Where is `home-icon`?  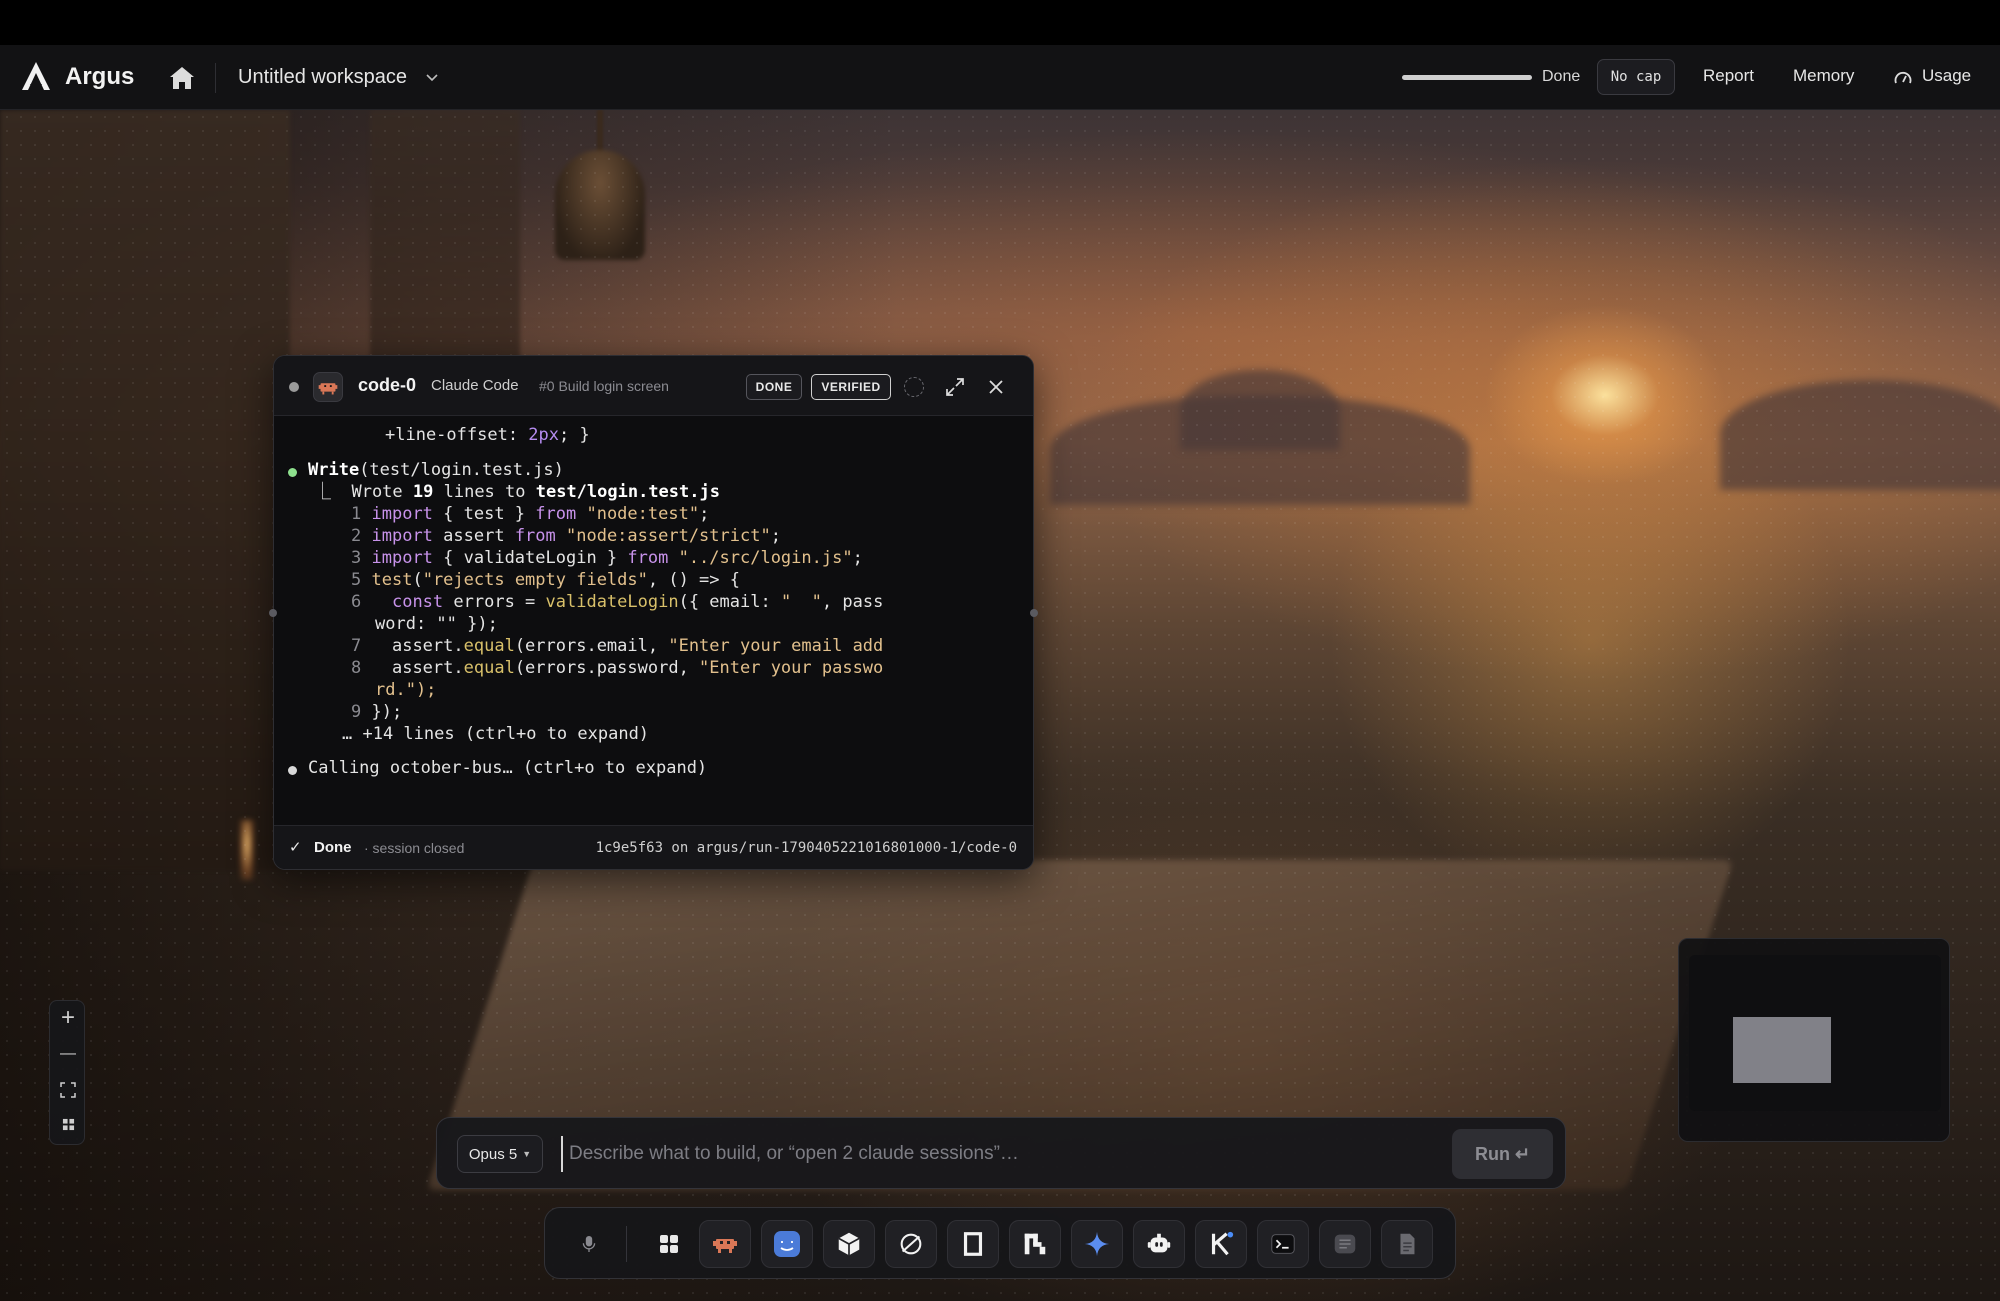 home-icon is located at coordinates (182, 78).